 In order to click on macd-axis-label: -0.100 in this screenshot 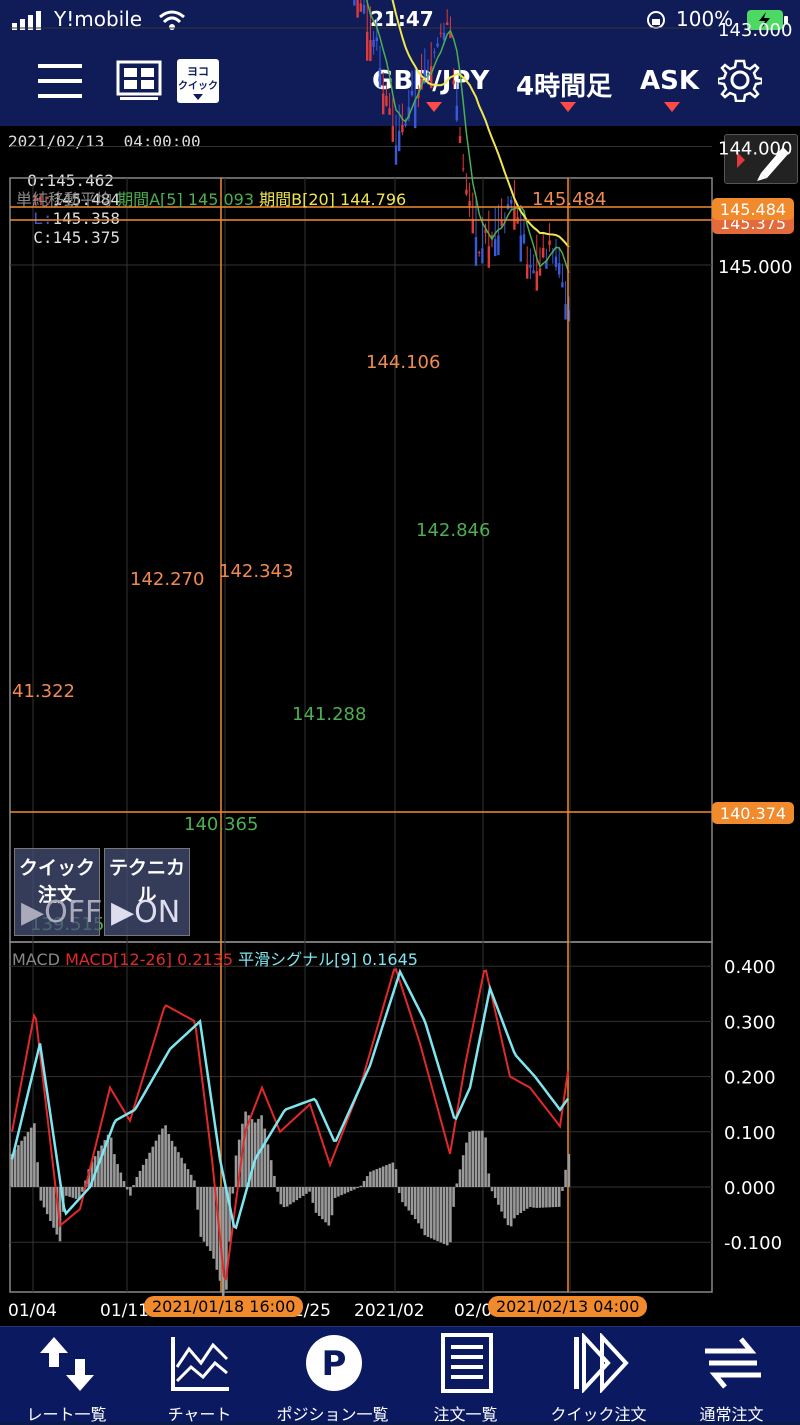, I will do `click(753, 1243)`.